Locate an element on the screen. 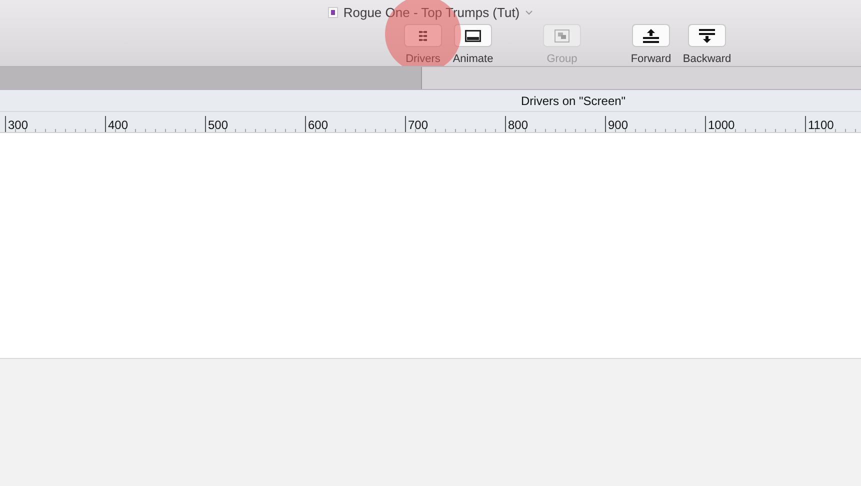  ruler-label: 1000 is located at coordinates (721, 125).